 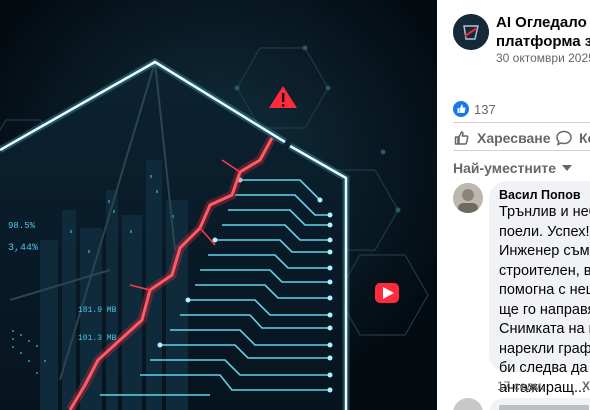 What do you see at coordinates (544, 309) in the screenshot?
I see `comment-text-line: ще го направя.` at bounding box center [544, 309].